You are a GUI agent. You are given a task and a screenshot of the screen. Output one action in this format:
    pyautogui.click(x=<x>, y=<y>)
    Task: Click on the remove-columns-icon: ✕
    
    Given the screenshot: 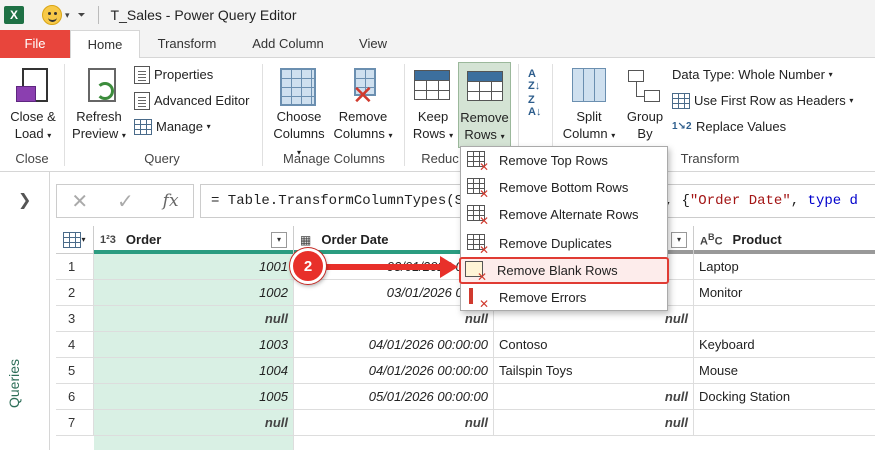 What is the action you would take?
    pyautogui.click(x=366, y=88)
    